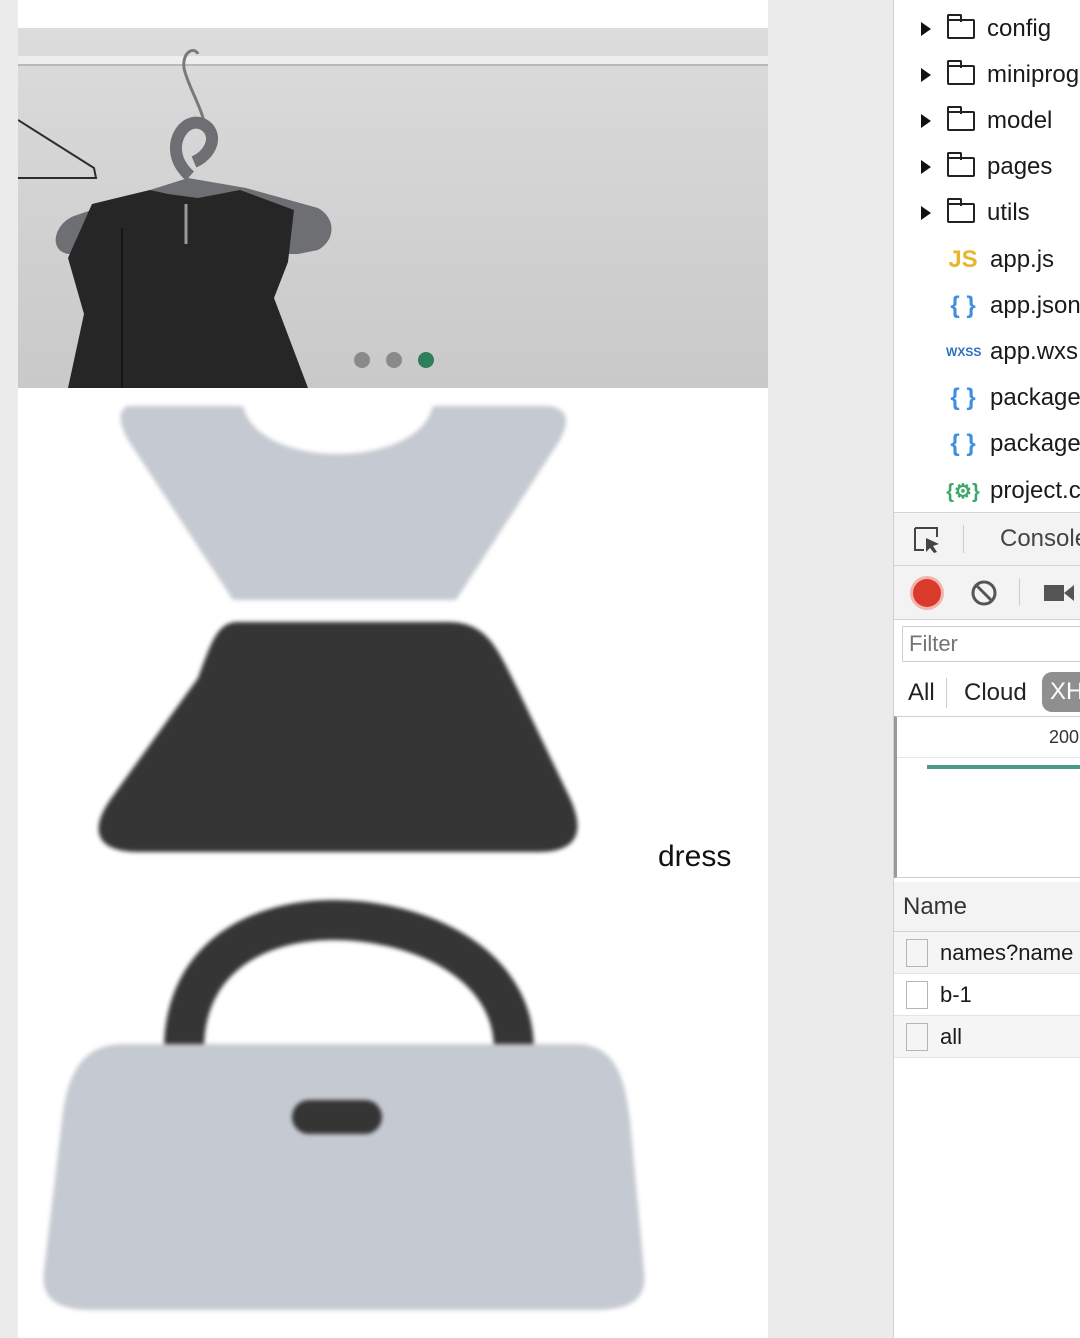  What do you see at coordinates (963, 491) in the screenshot?
I see `project-config-icon: {⚙}` at bounding box center [963, 491].